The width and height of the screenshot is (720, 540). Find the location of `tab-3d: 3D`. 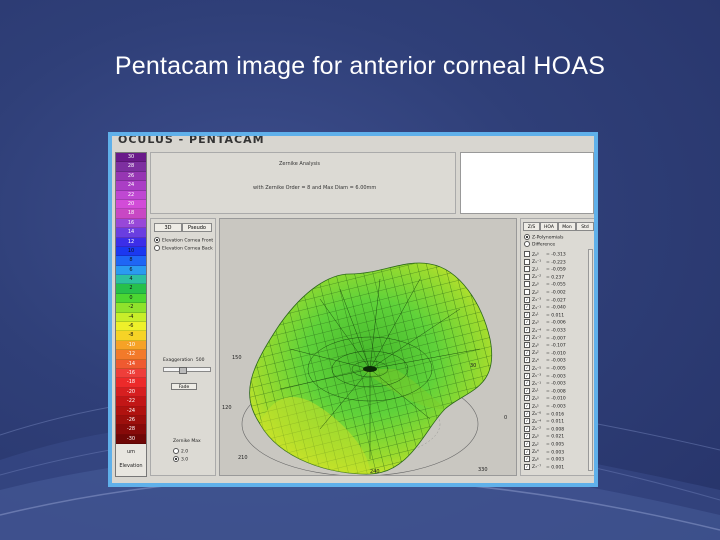

tab-3d: 3D is located at coordinates (168, 227).